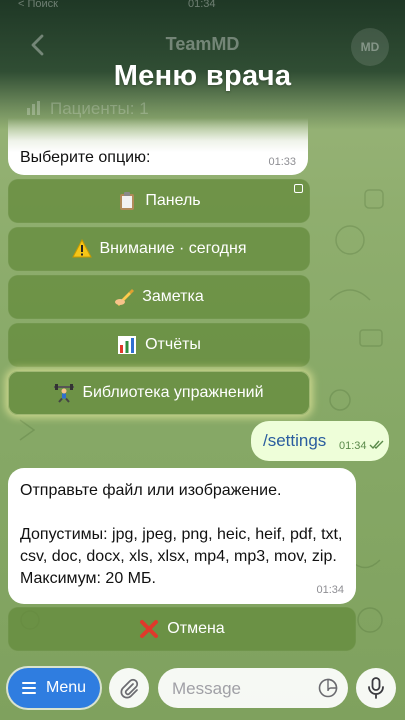  I want to click on outgoing-message: /settings 01:34, so click(320, 441).